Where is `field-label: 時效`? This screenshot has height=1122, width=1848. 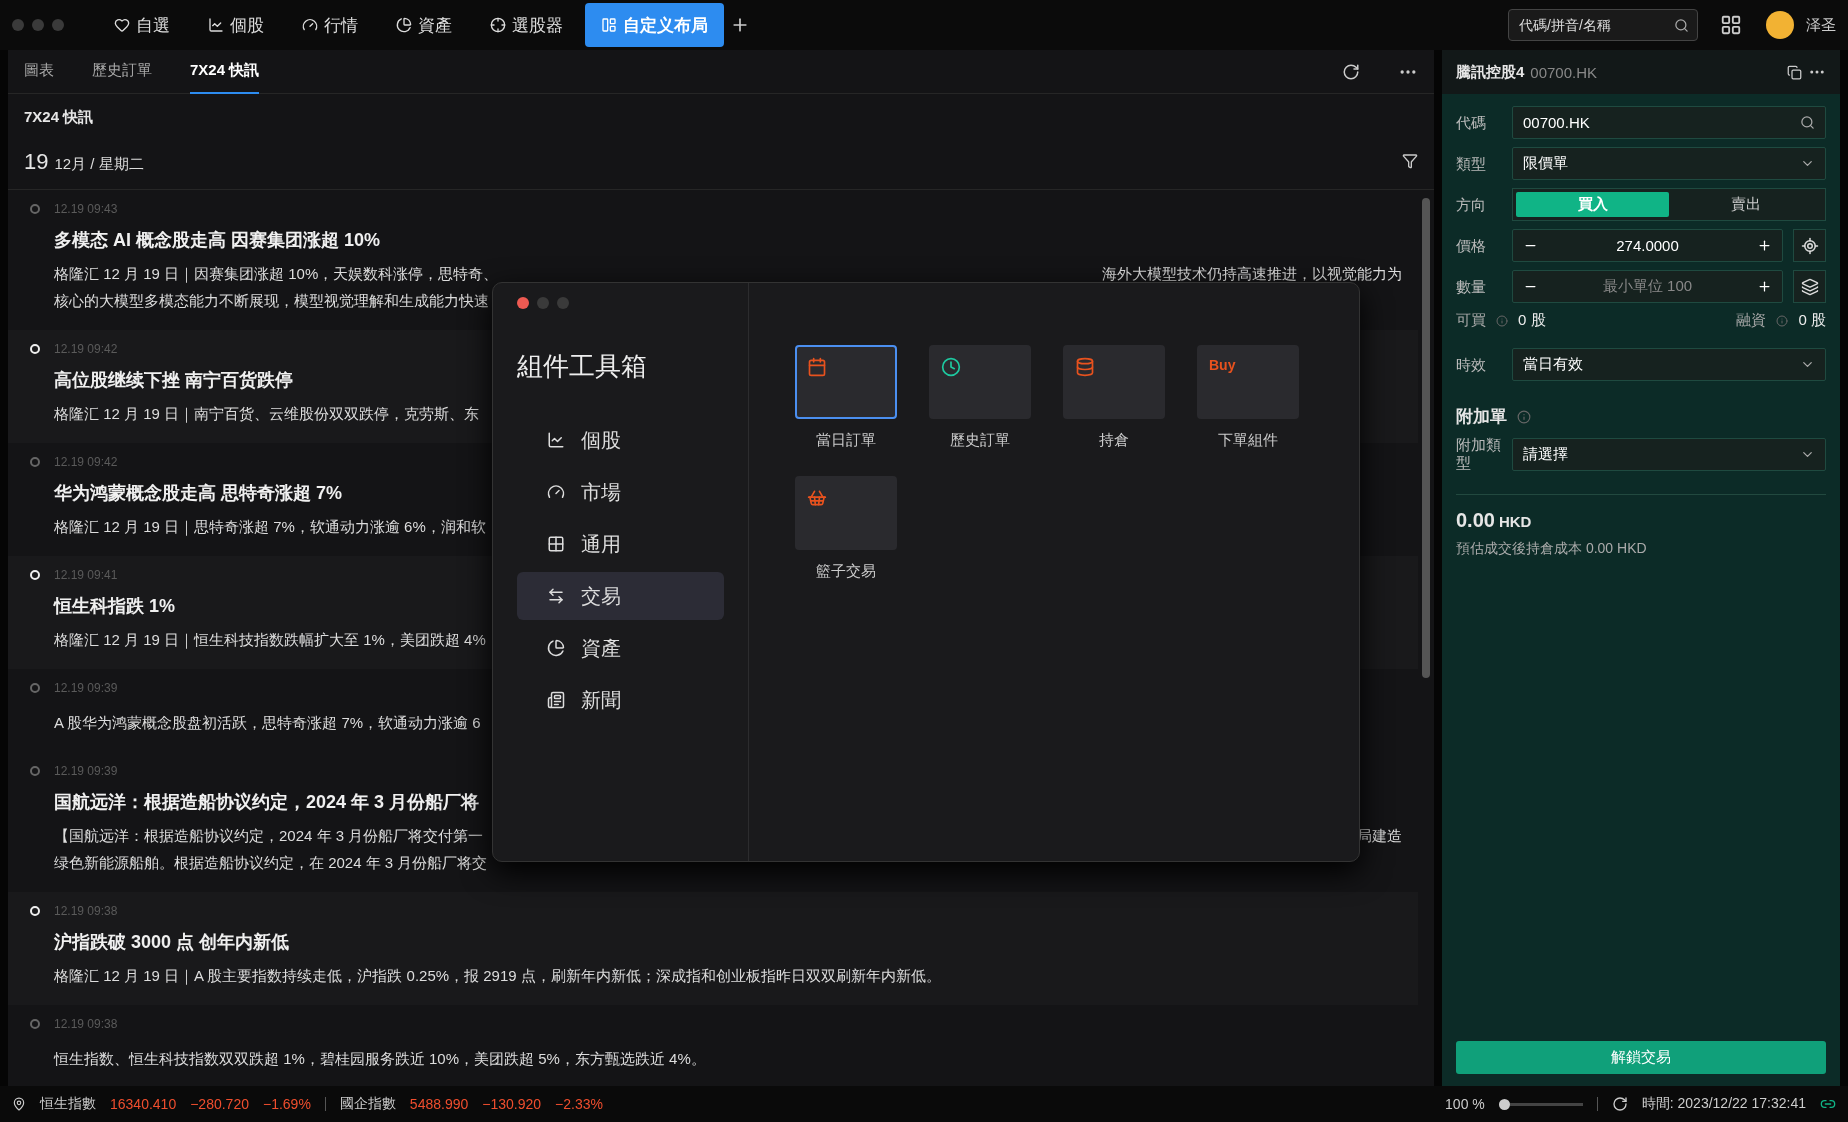
field-label: 時效 is located at coordinates (1471, 364).